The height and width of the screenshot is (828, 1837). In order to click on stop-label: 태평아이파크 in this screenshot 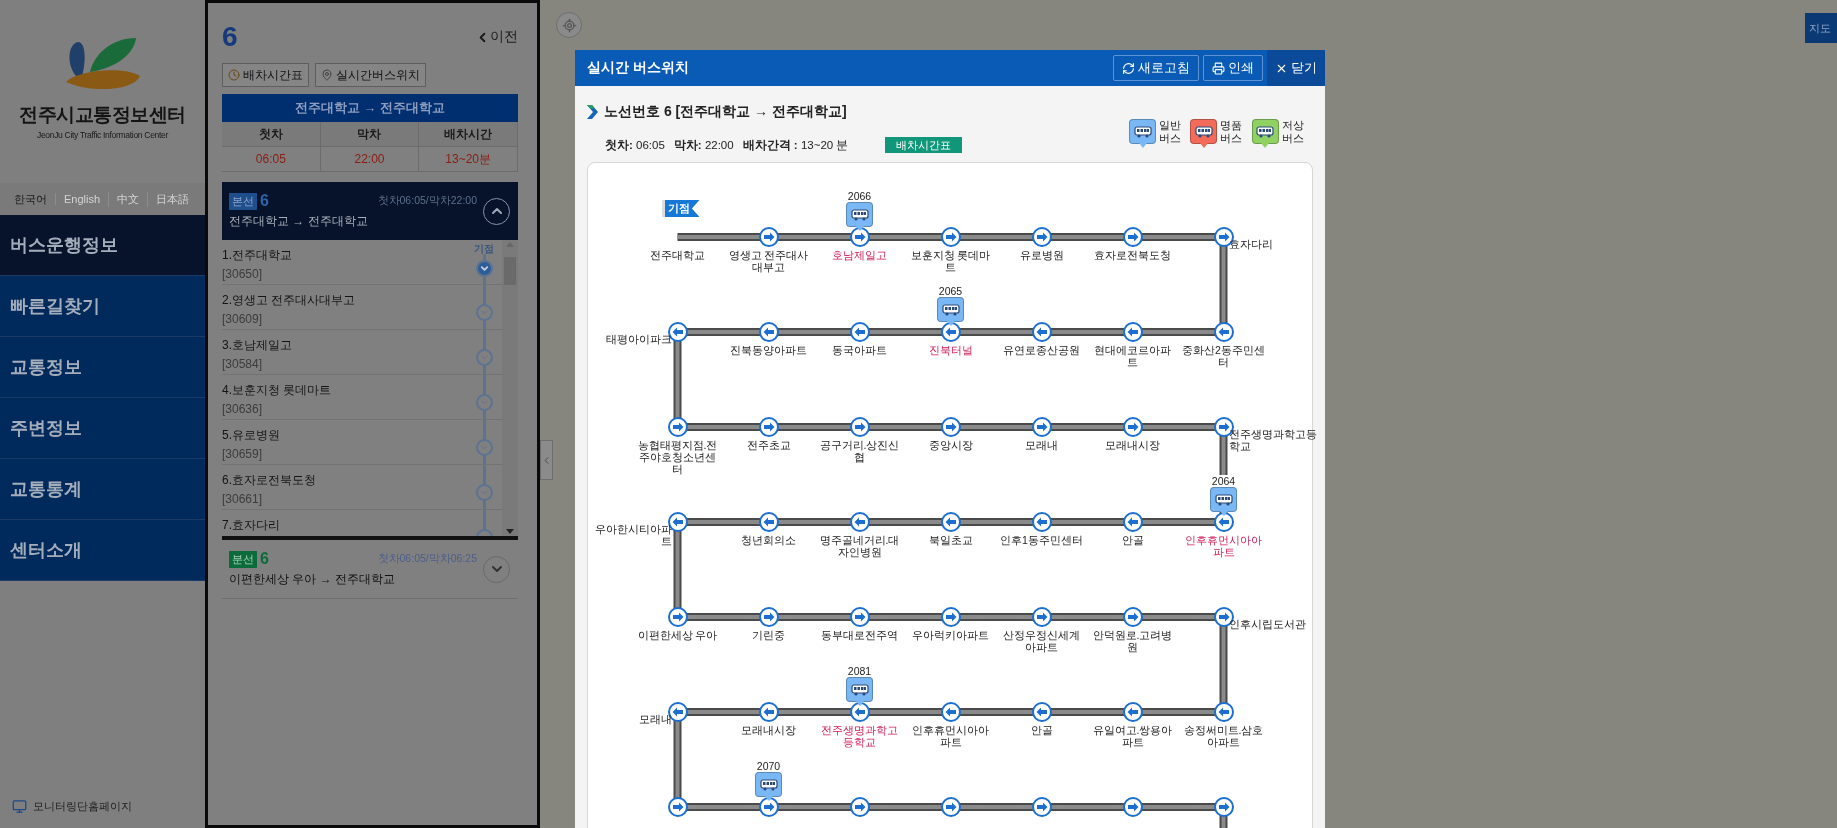, I will do `click(638, 339)`.